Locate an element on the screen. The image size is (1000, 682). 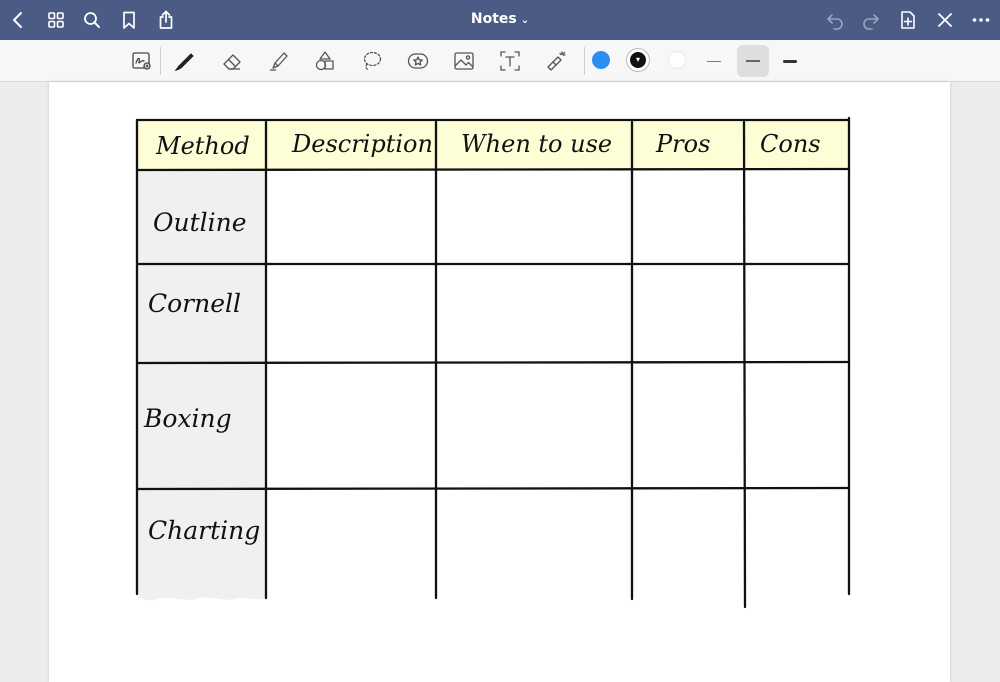
document-title: Notes ⌄ is located at coordinates (500, 19).